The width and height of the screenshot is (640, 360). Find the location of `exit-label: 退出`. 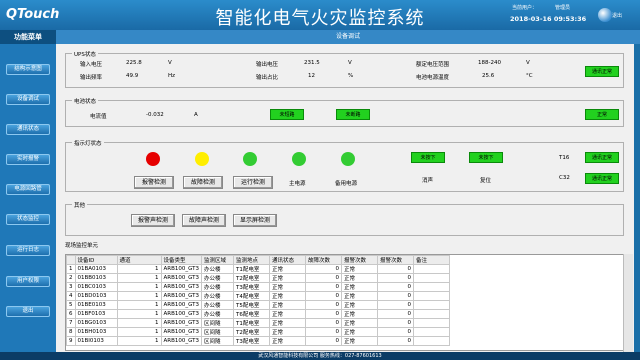

exit-label: 退出 is located at coordinates (617, 15).